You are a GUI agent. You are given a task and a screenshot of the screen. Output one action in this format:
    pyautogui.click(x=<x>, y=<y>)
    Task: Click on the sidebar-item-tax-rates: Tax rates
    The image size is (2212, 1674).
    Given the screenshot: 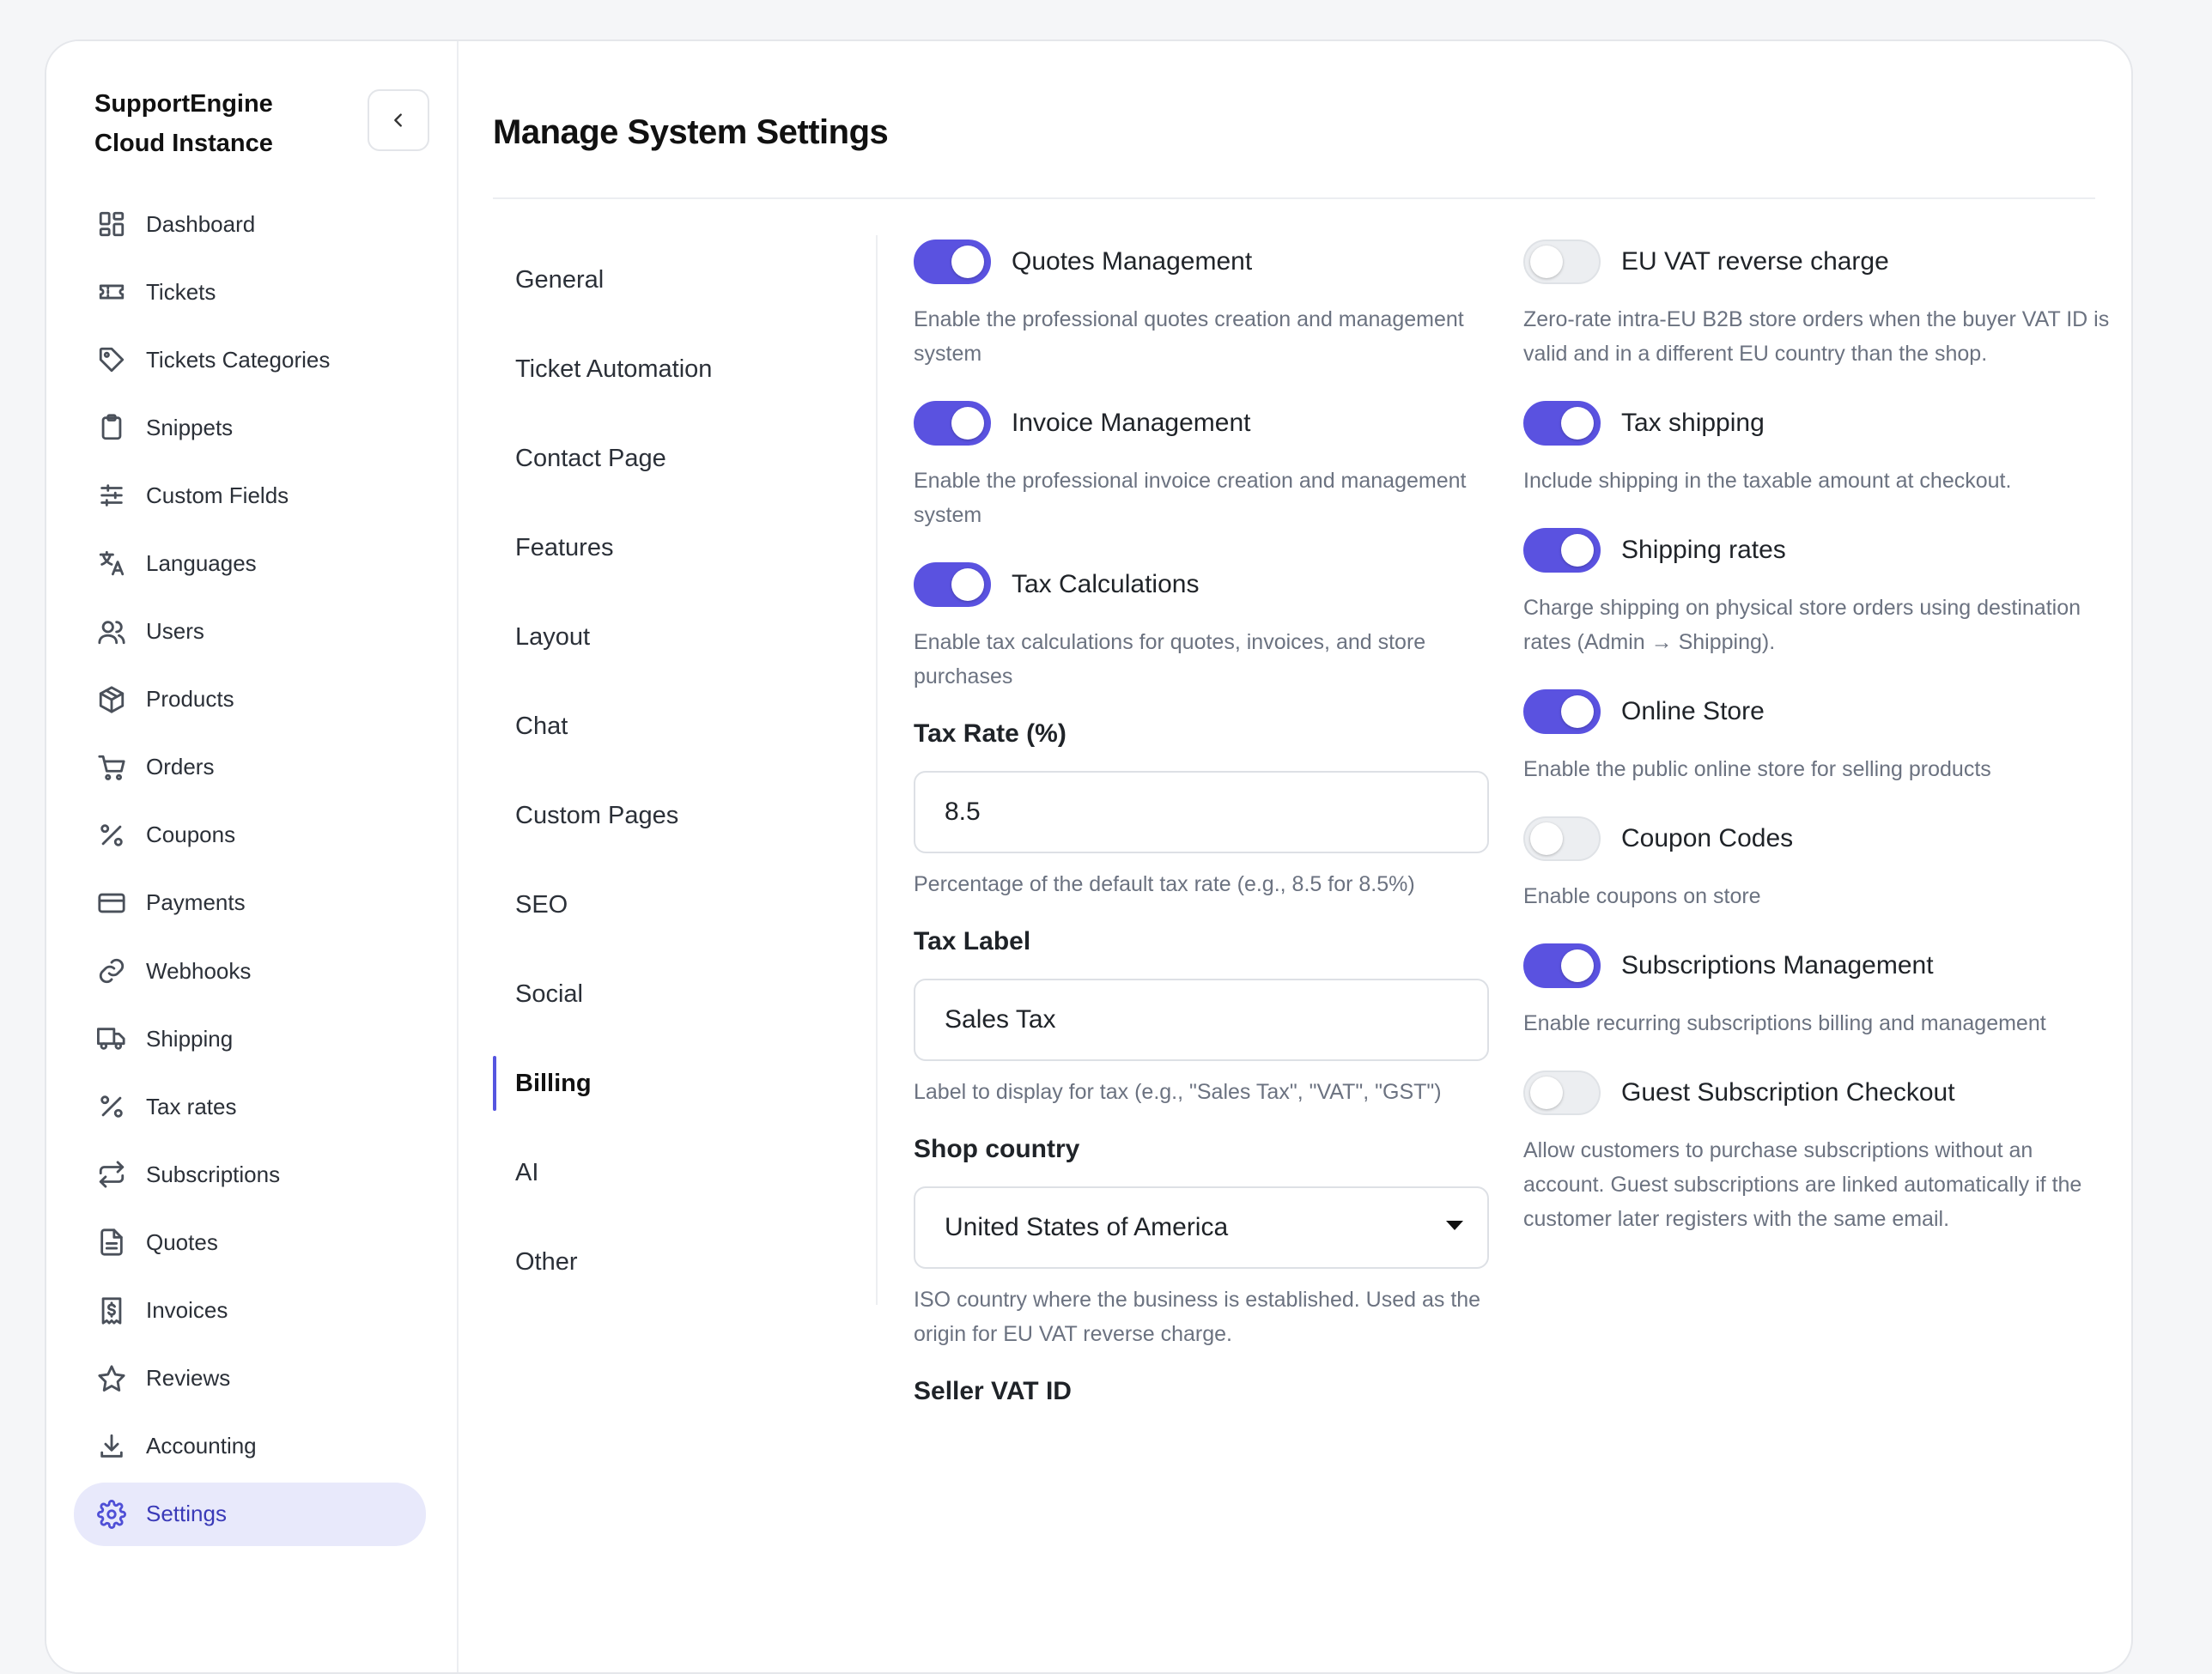 What is the action you would take?
    pyautogui.click(x=250, y=1106)
    